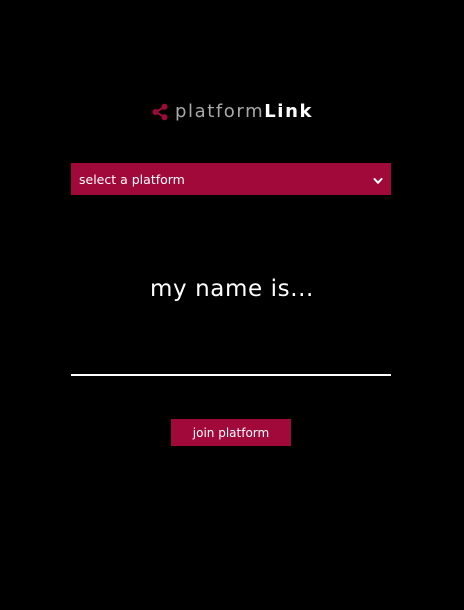  I want to click on name-input, so click(231, 353).